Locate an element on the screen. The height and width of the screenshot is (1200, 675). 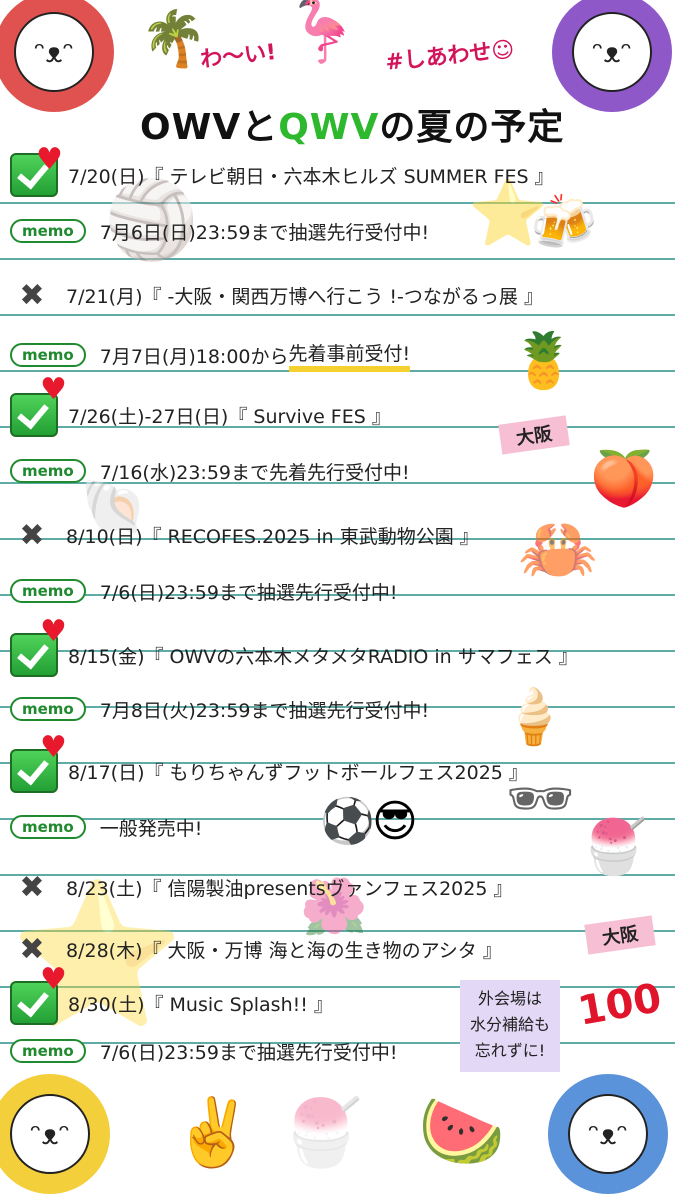
list-item: memo 7月6日(日)23:59まで抽選先行受付中! is located at coordinates (337, 231).